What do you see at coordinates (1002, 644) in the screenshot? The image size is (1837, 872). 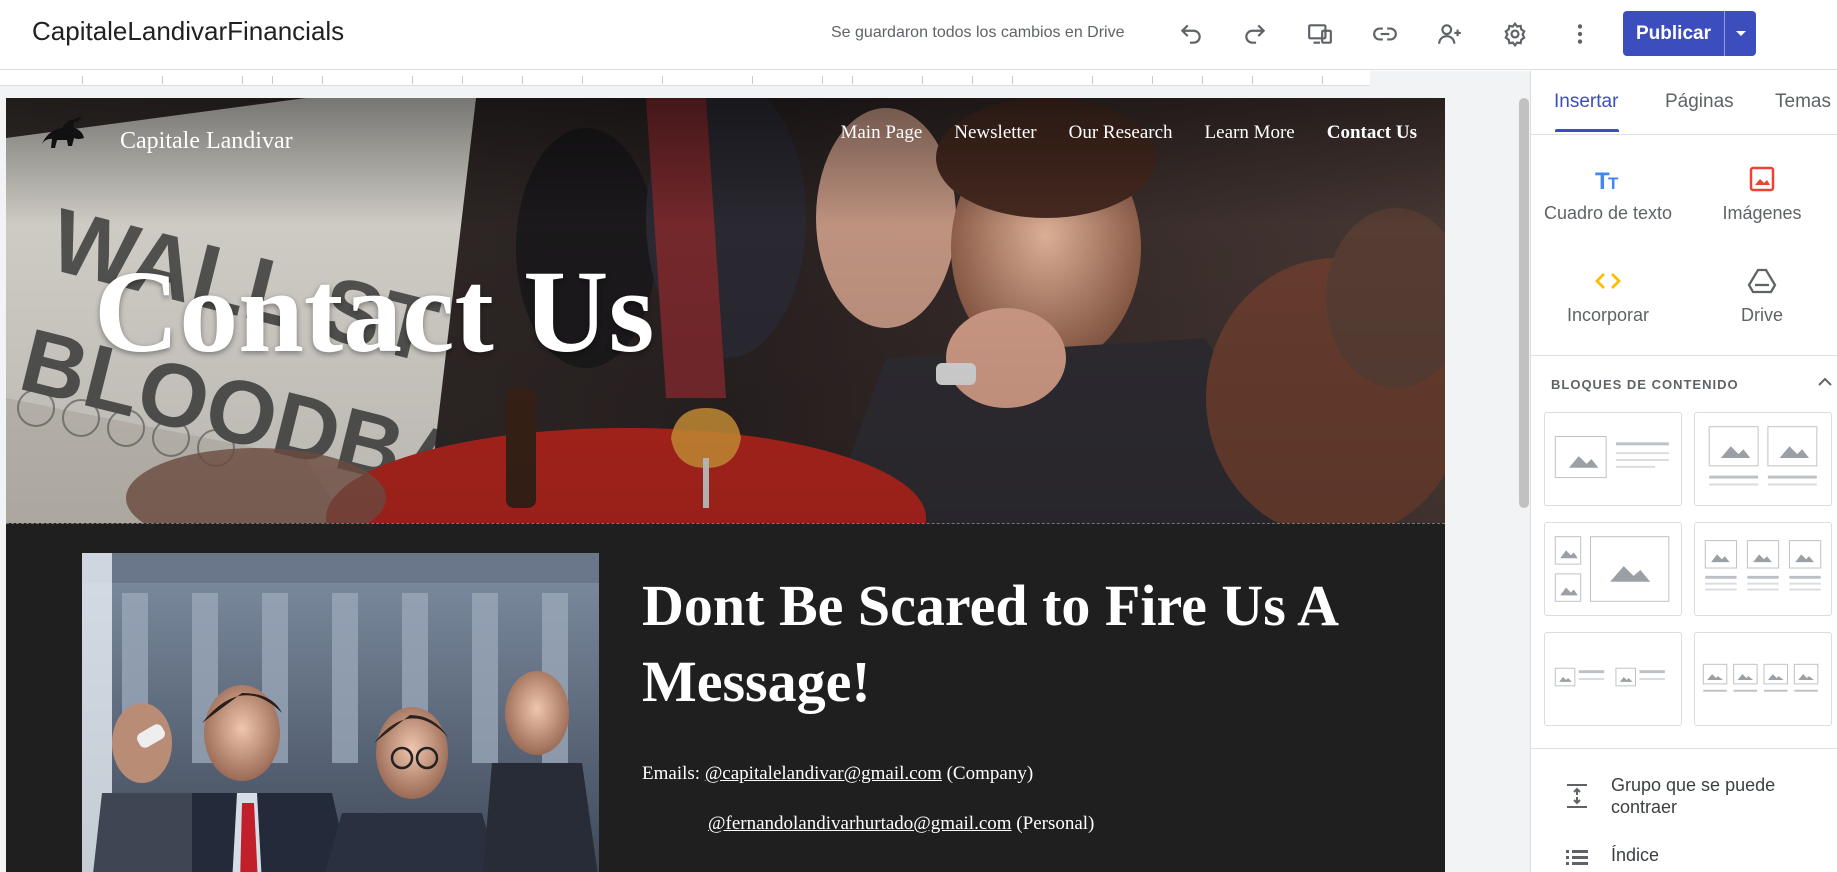 I see `contact-heading: Dont Be Scared to Fire Us A Message!` at bounding box center [1002, 644].